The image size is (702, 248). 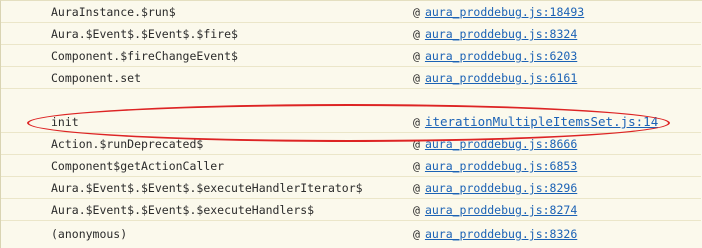 What do you see at coordinates (96, 78) in the screenshot?
I see `function-name: Component.set` at bounding box center [96, 78].